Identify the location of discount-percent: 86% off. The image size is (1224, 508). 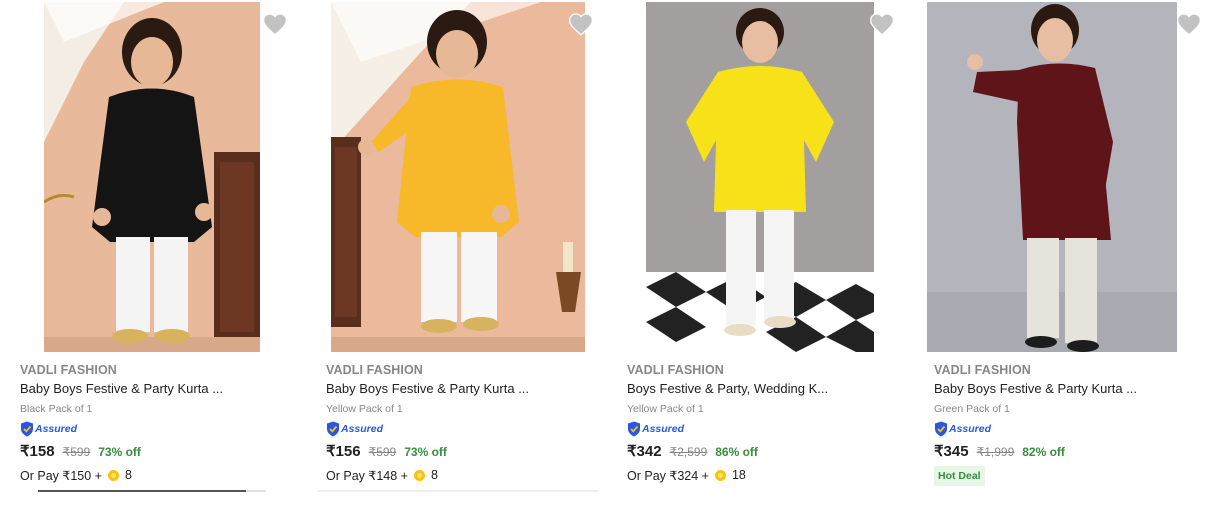
(736, 452).